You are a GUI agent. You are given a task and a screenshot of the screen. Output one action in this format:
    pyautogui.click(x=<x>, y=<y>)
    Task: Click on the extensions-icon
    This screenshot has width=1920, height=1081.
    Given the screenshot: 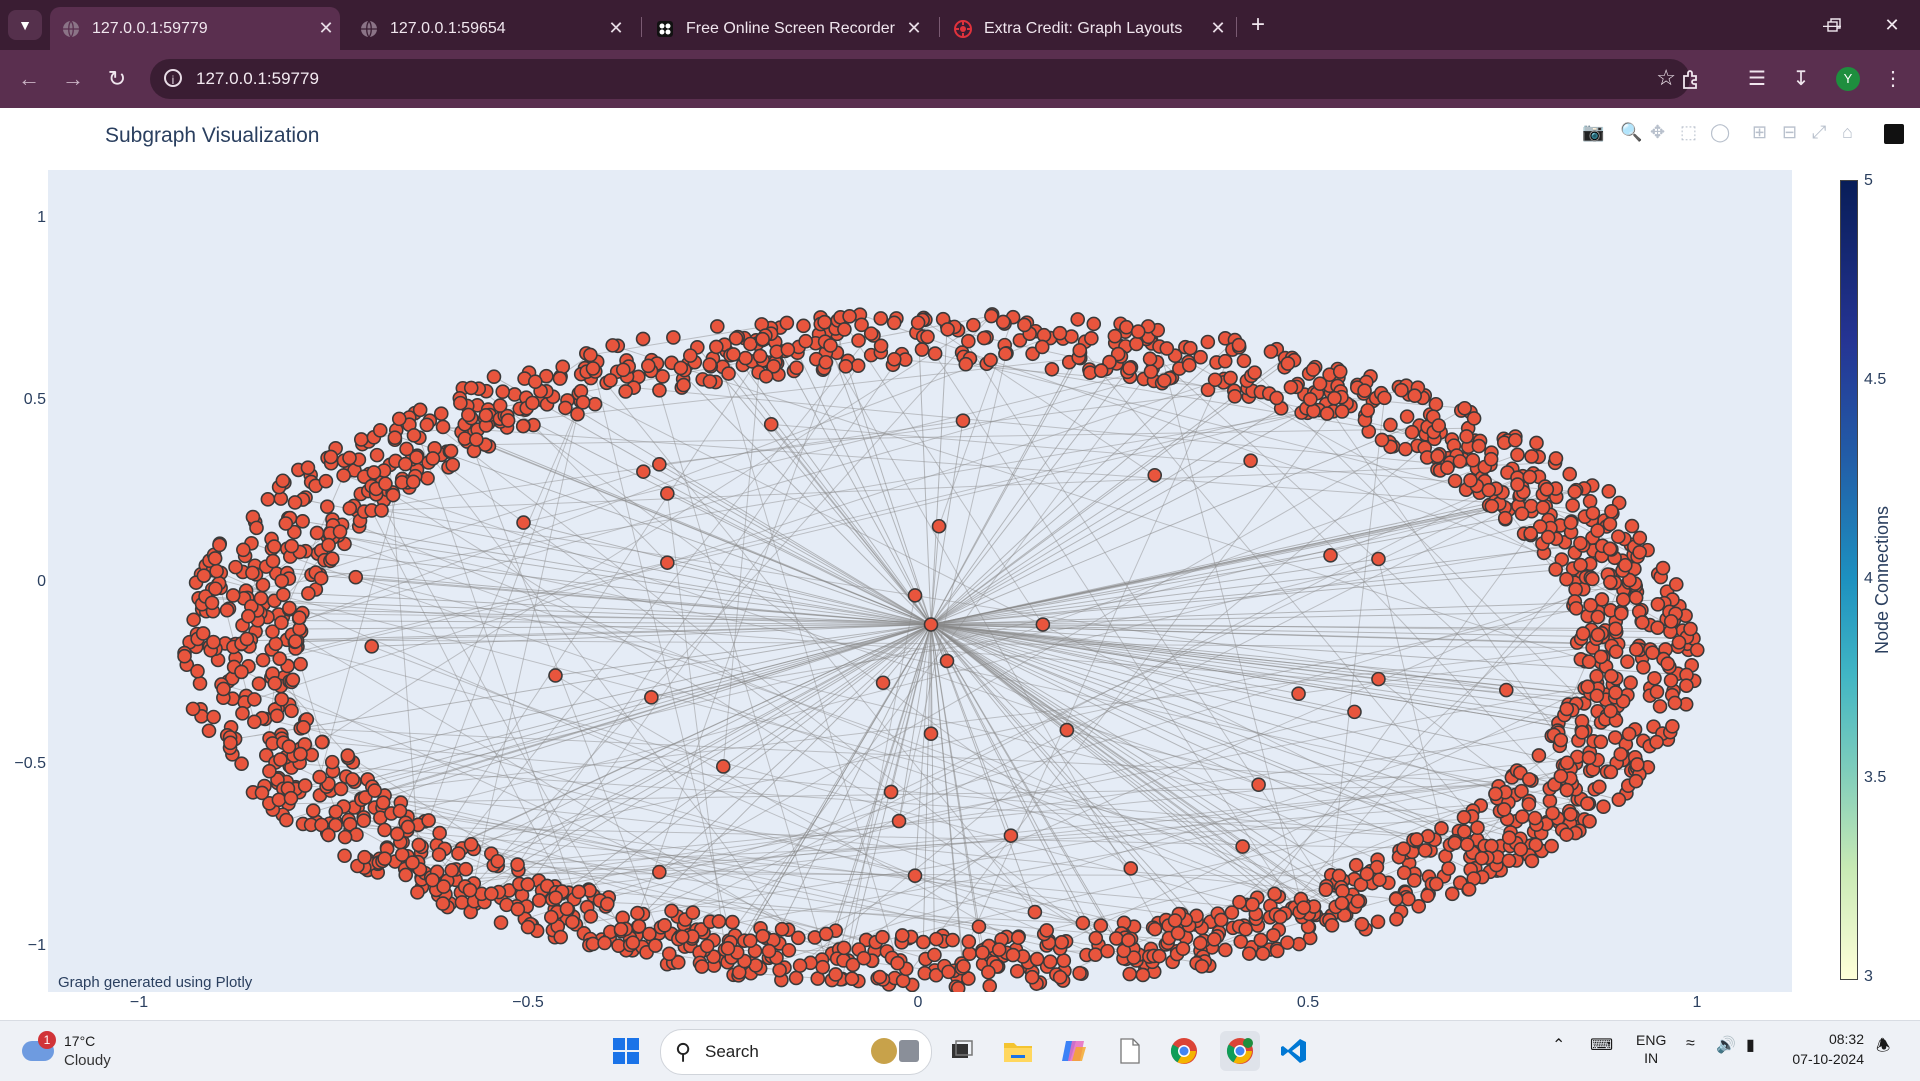 What is the action you would take?
    pyautogui.click(x=1691, y=79)
    